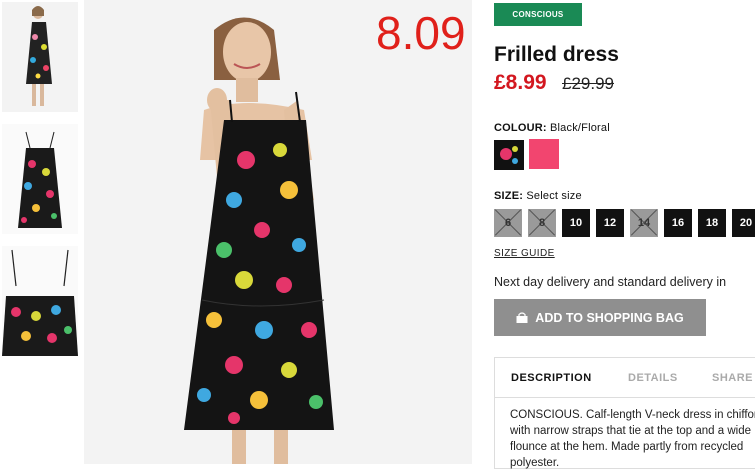 This screenshot has height=471, width=755. I want to click on add-to-bag-button: ADD TO SHOPPING BAG, so click(600, 317).